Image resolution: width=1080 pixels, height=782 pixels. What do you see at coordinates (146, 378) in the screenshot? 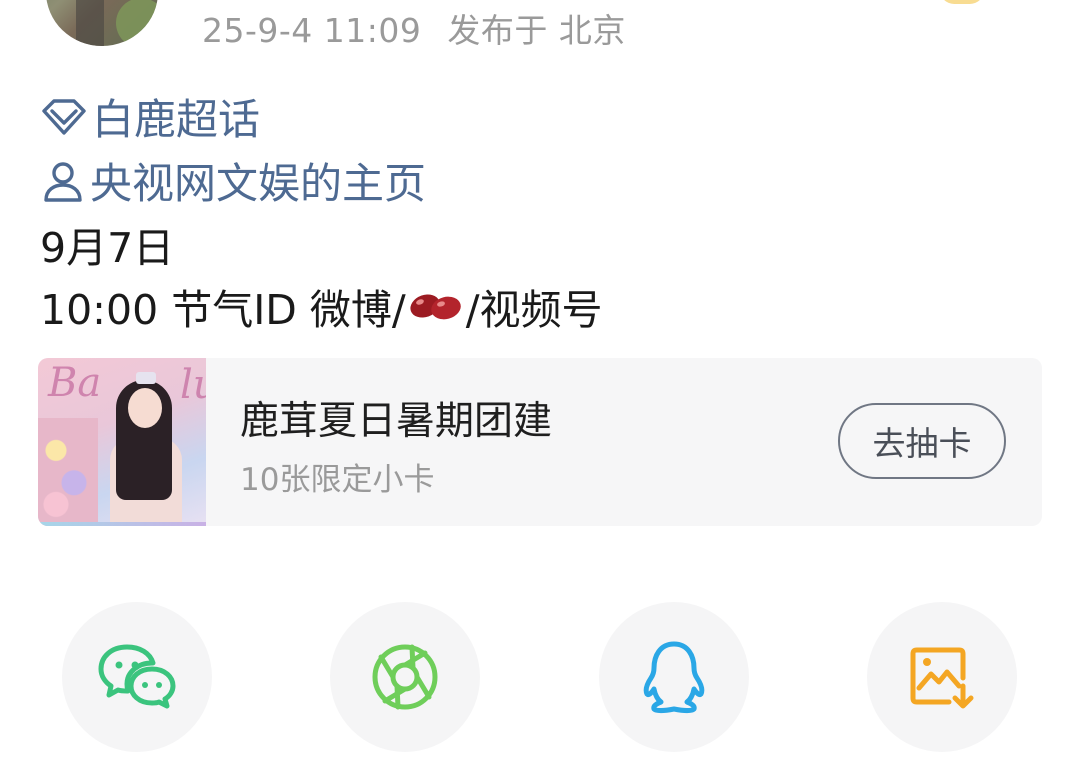
I see `thumb-crown` at bounding box center [146, 378].